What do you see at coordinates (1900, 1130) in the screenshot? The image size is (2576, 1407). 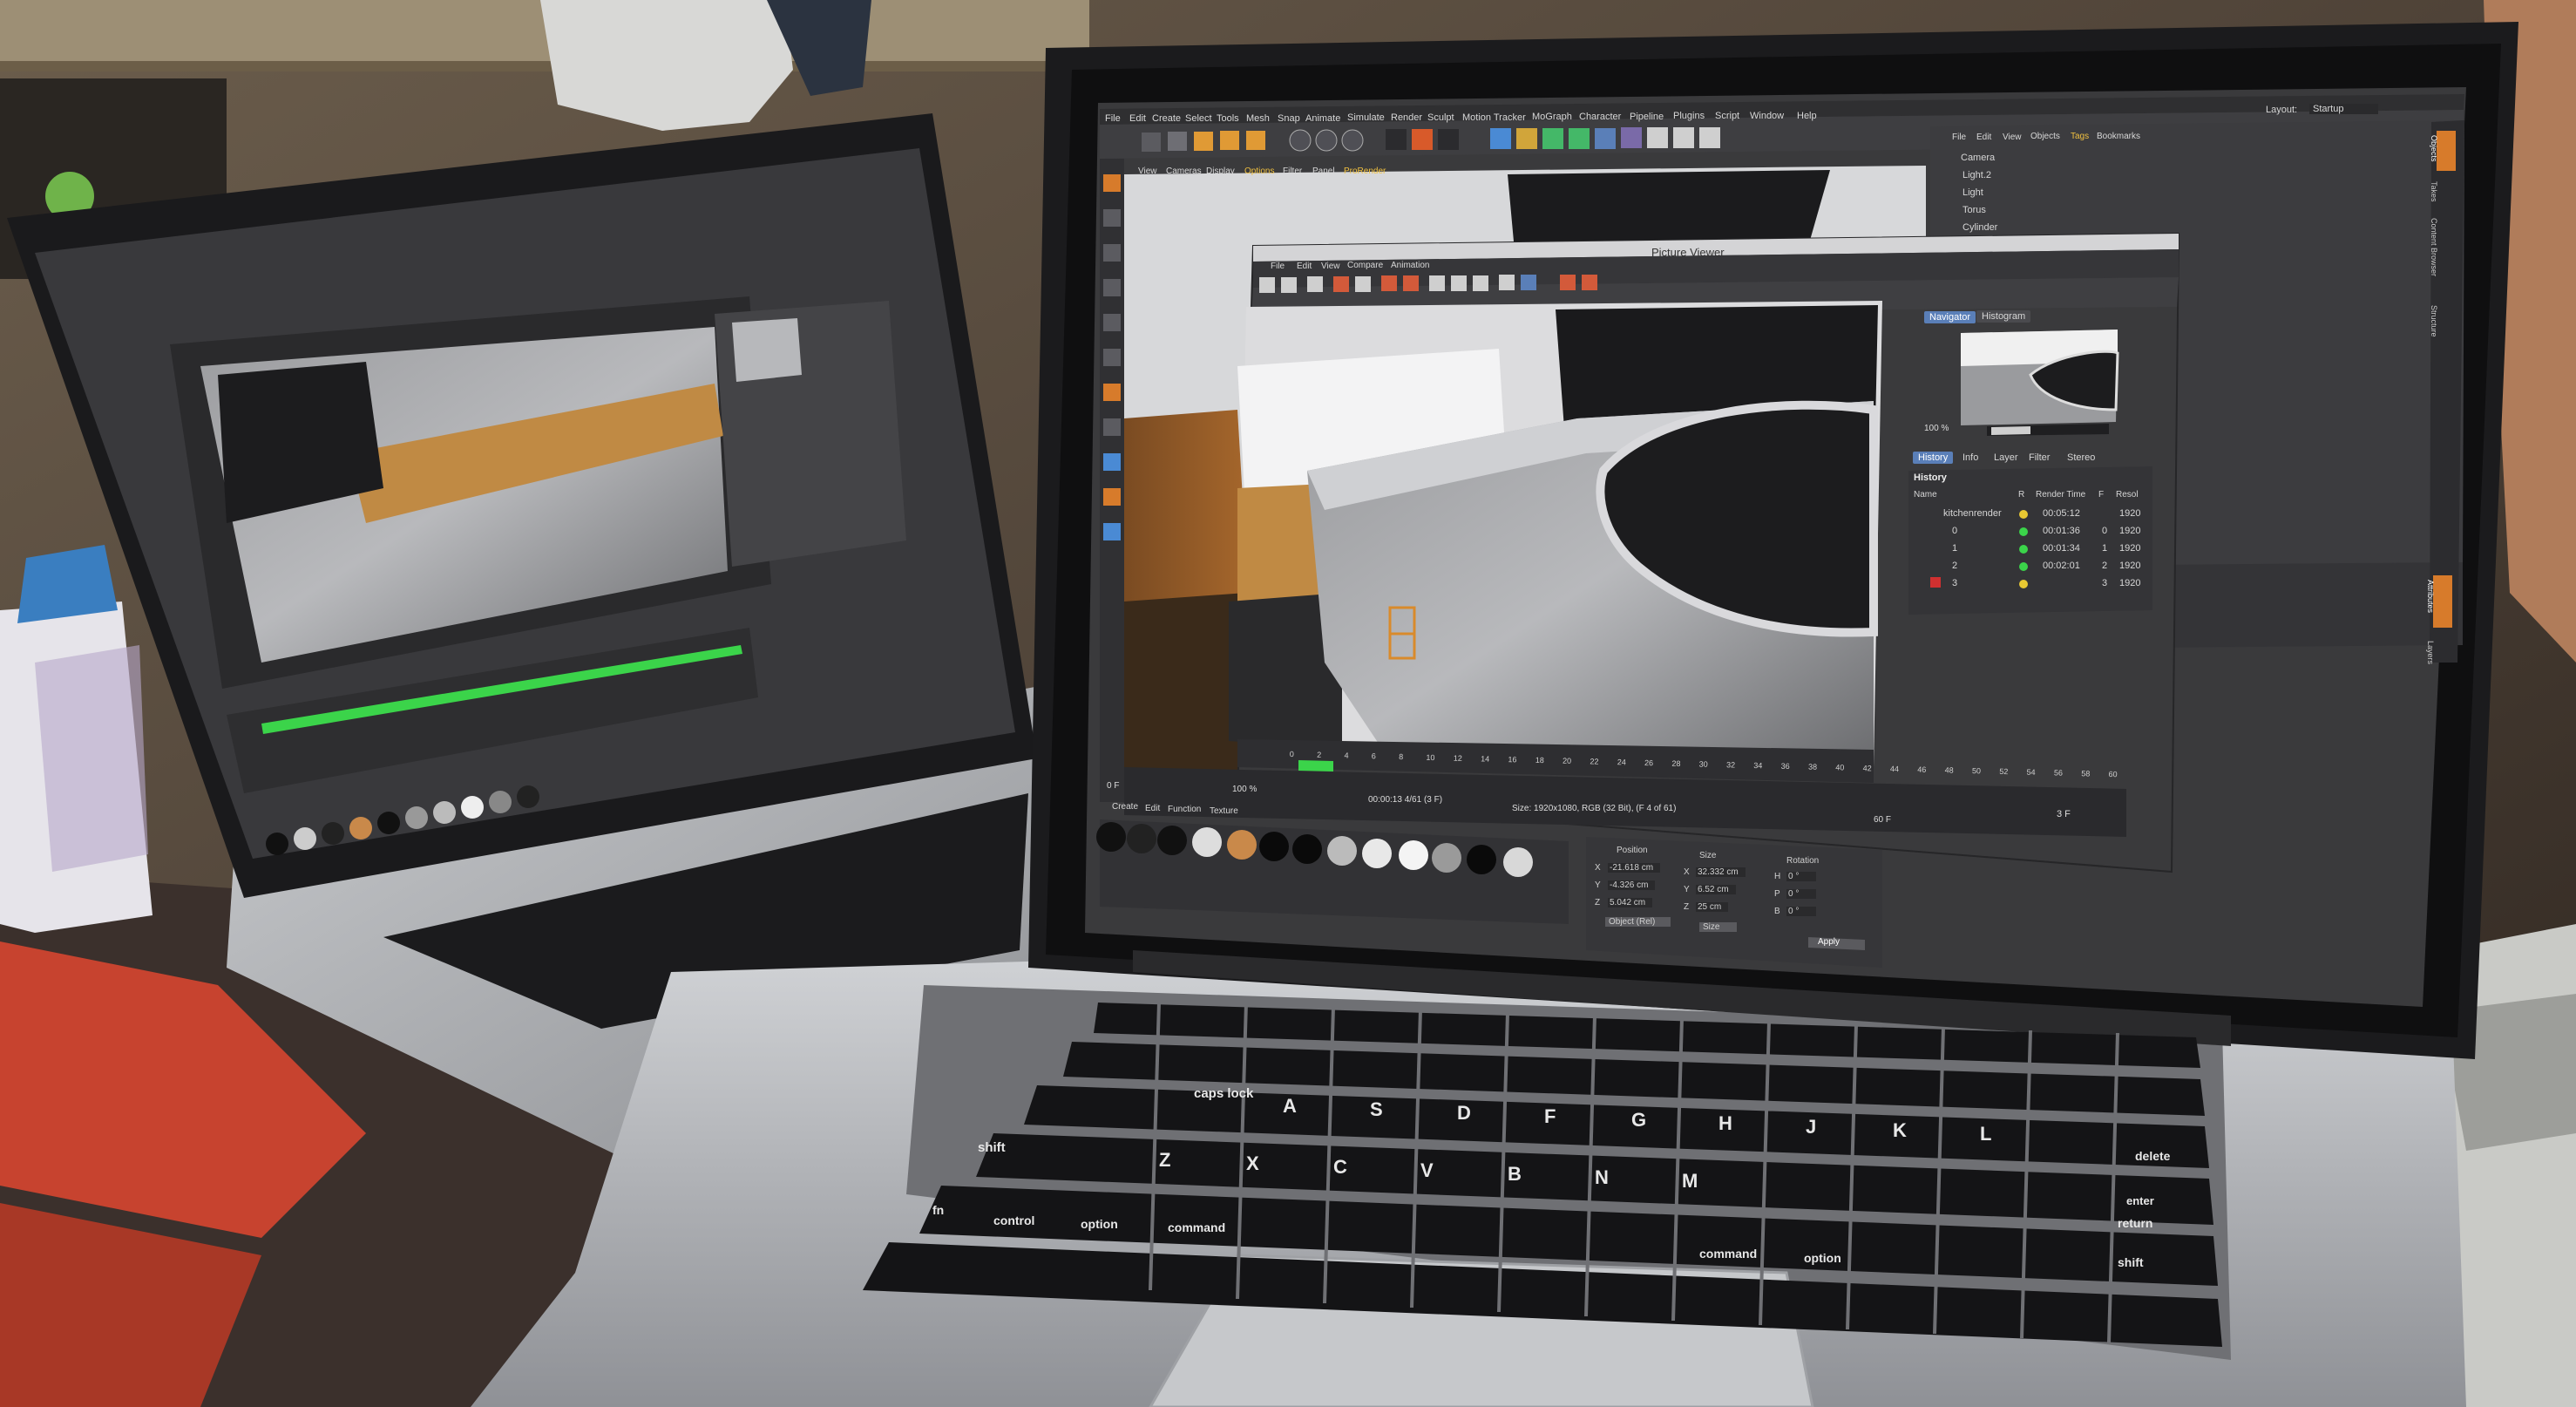 I see `key-k: K` at bounding box center [1900, 1130].